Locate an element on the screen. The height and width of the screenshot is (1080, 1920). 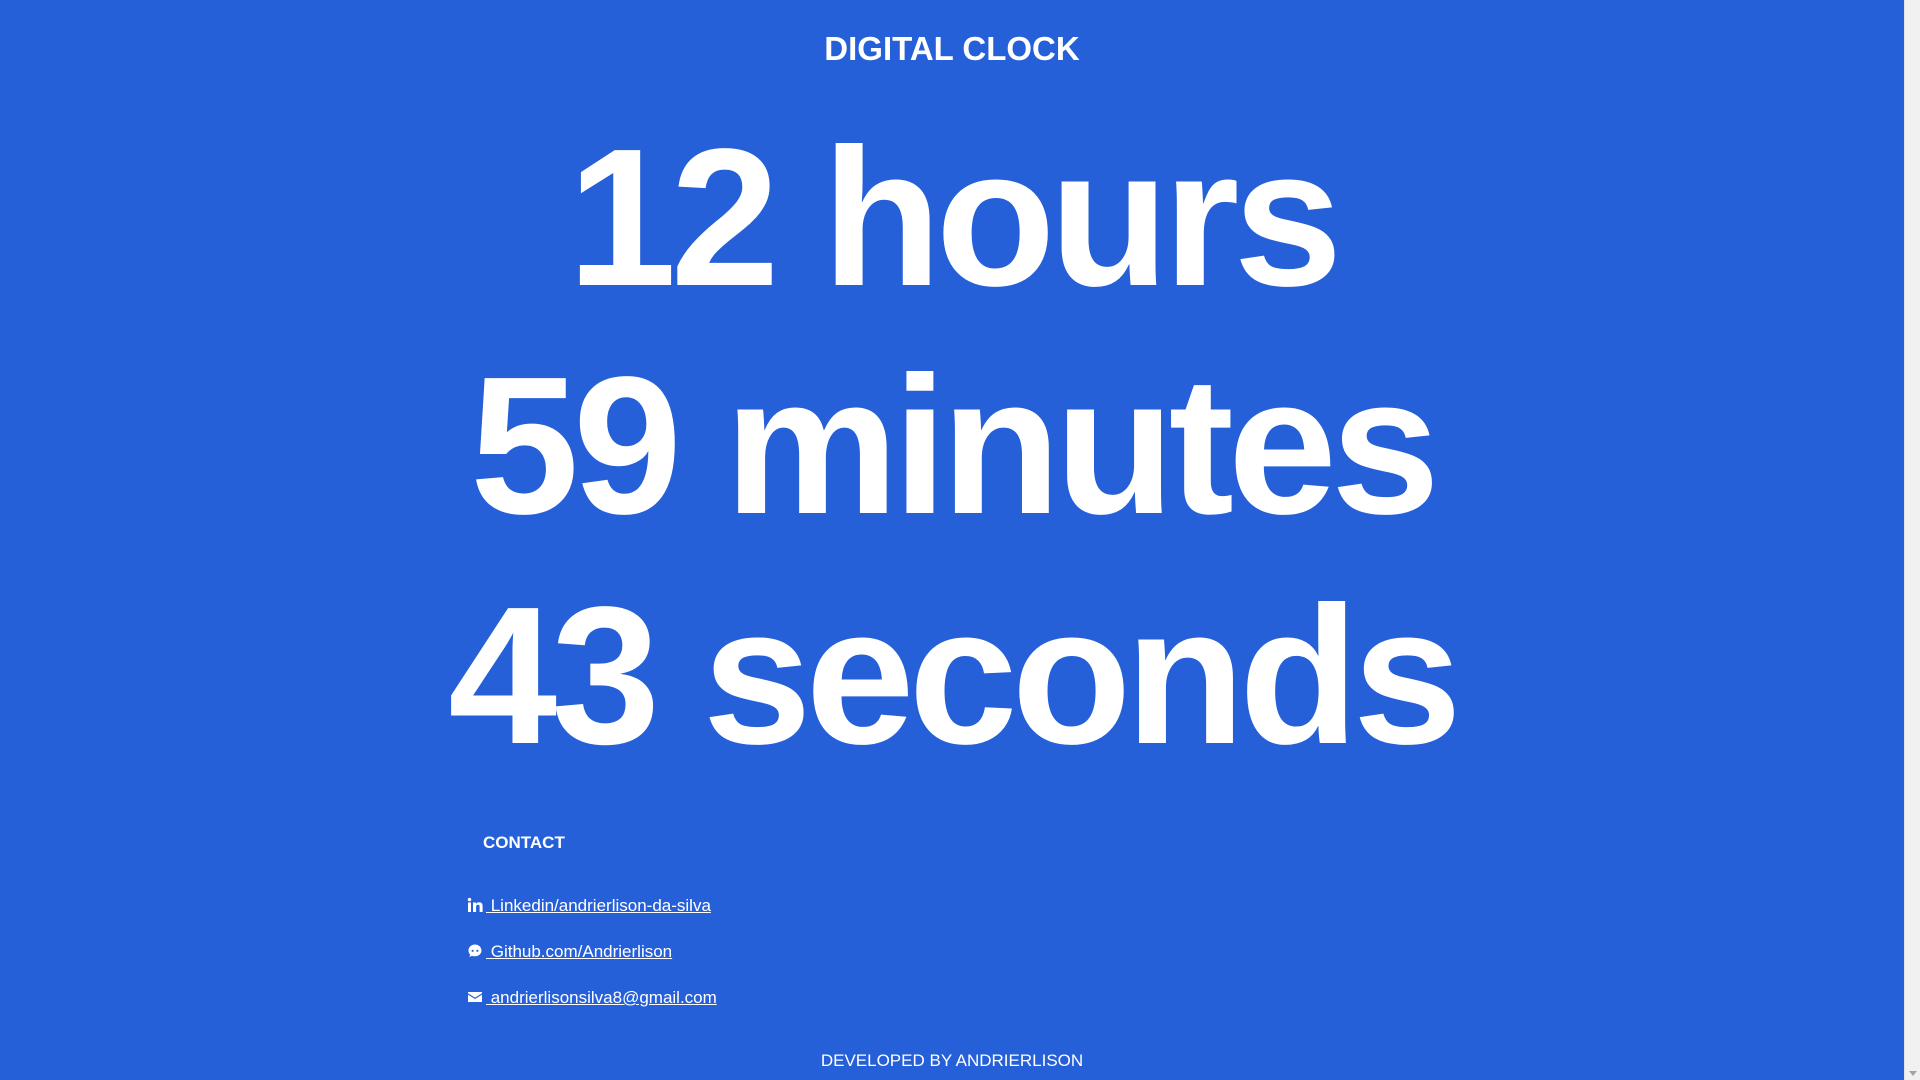
email-link: andrierlisonsilva8@gmail.com is located at coordinates (592, 998).